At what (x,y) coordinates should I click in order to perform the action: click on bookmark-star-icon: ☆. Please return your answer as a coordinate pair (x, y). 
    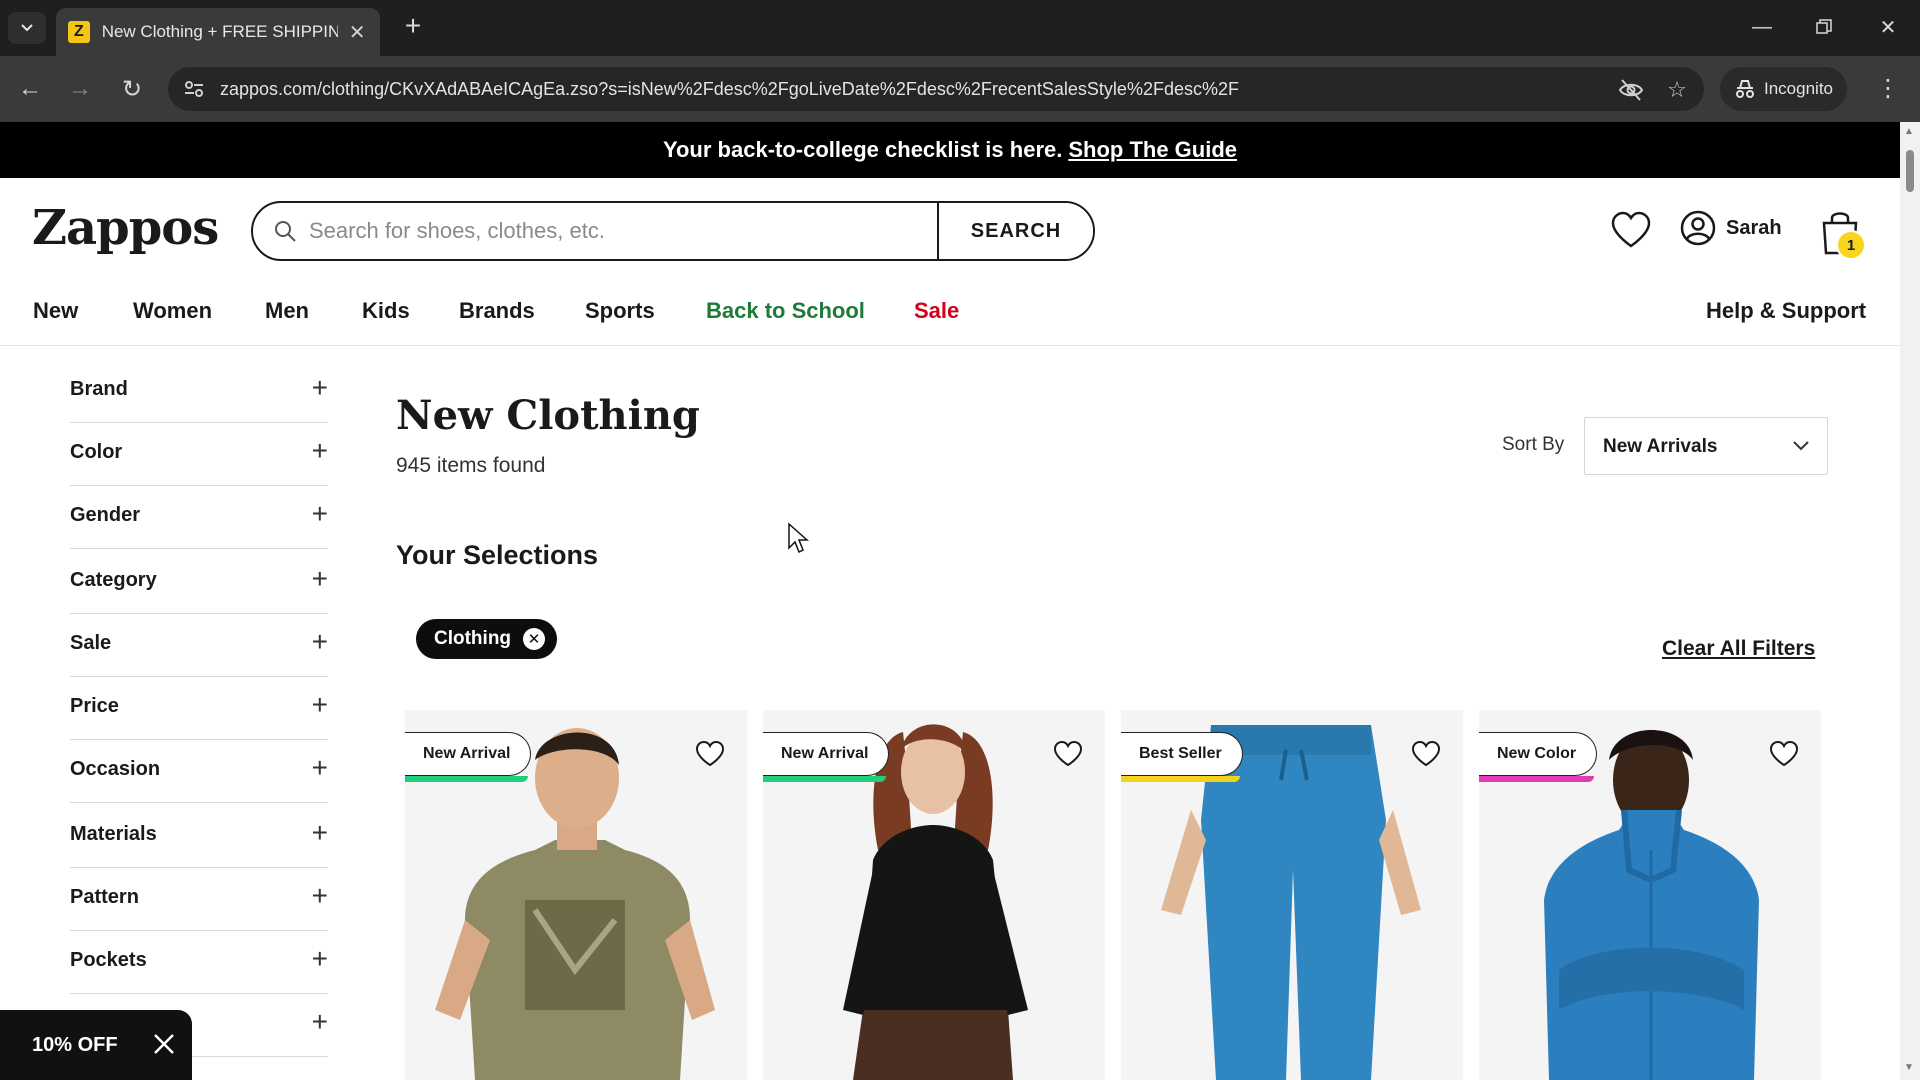
    Looking at the image, I should click on (1677, 90).